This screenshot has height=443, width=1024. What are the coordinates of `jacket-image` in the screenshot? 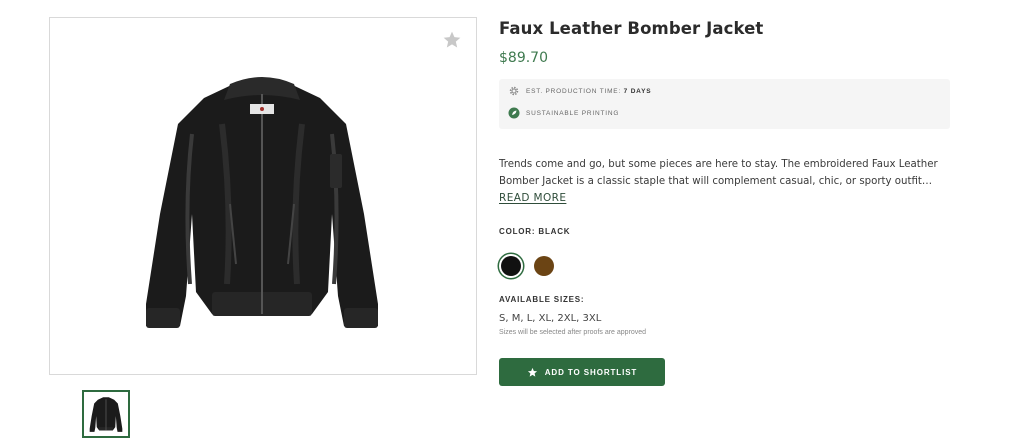 It's located at (262, 202).